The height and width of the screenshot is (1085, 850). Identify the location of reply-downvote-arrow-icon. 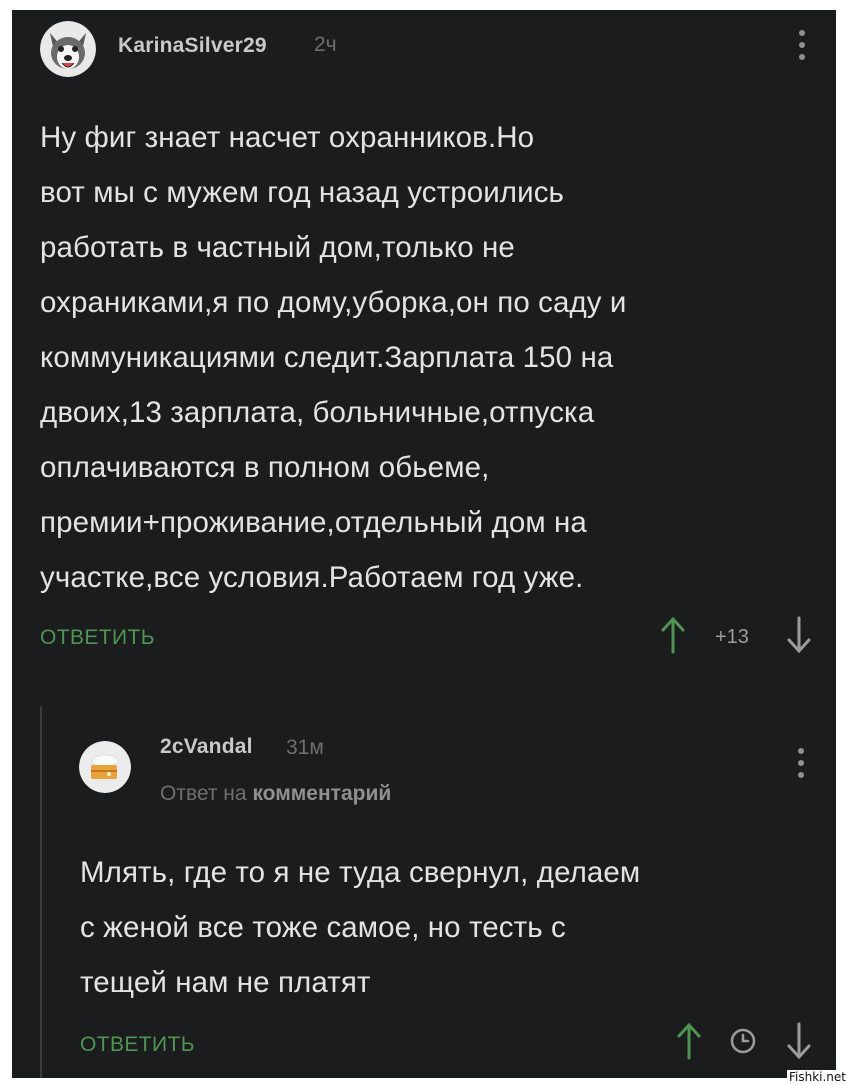
(799, 1041).